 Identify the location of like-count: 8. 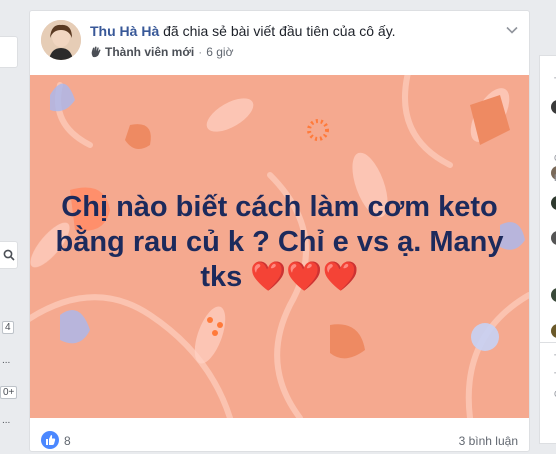
(67, 441).